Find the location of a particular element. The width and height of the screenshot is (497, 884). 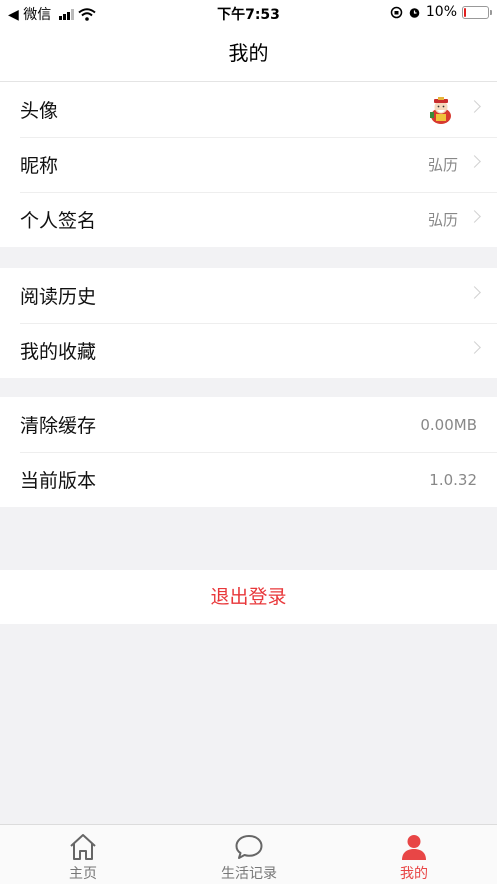

orientation-lock-icon is located at coordinates (396, 12).